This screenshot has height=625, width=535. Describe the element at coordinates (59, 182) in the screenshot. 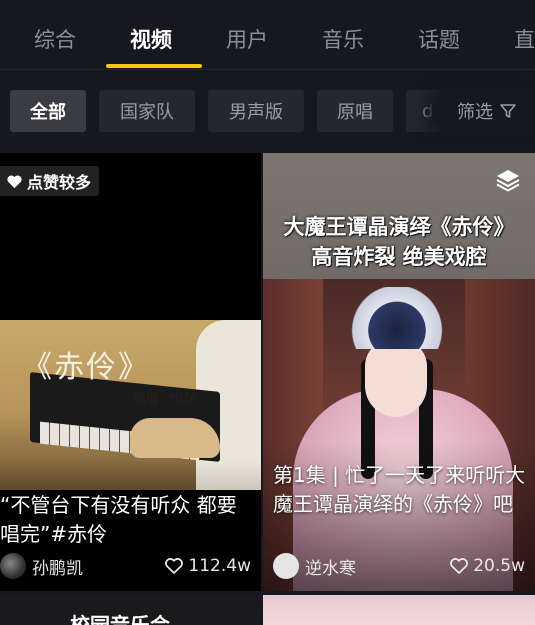

I see `badge-label: 点赞较多` at that location.